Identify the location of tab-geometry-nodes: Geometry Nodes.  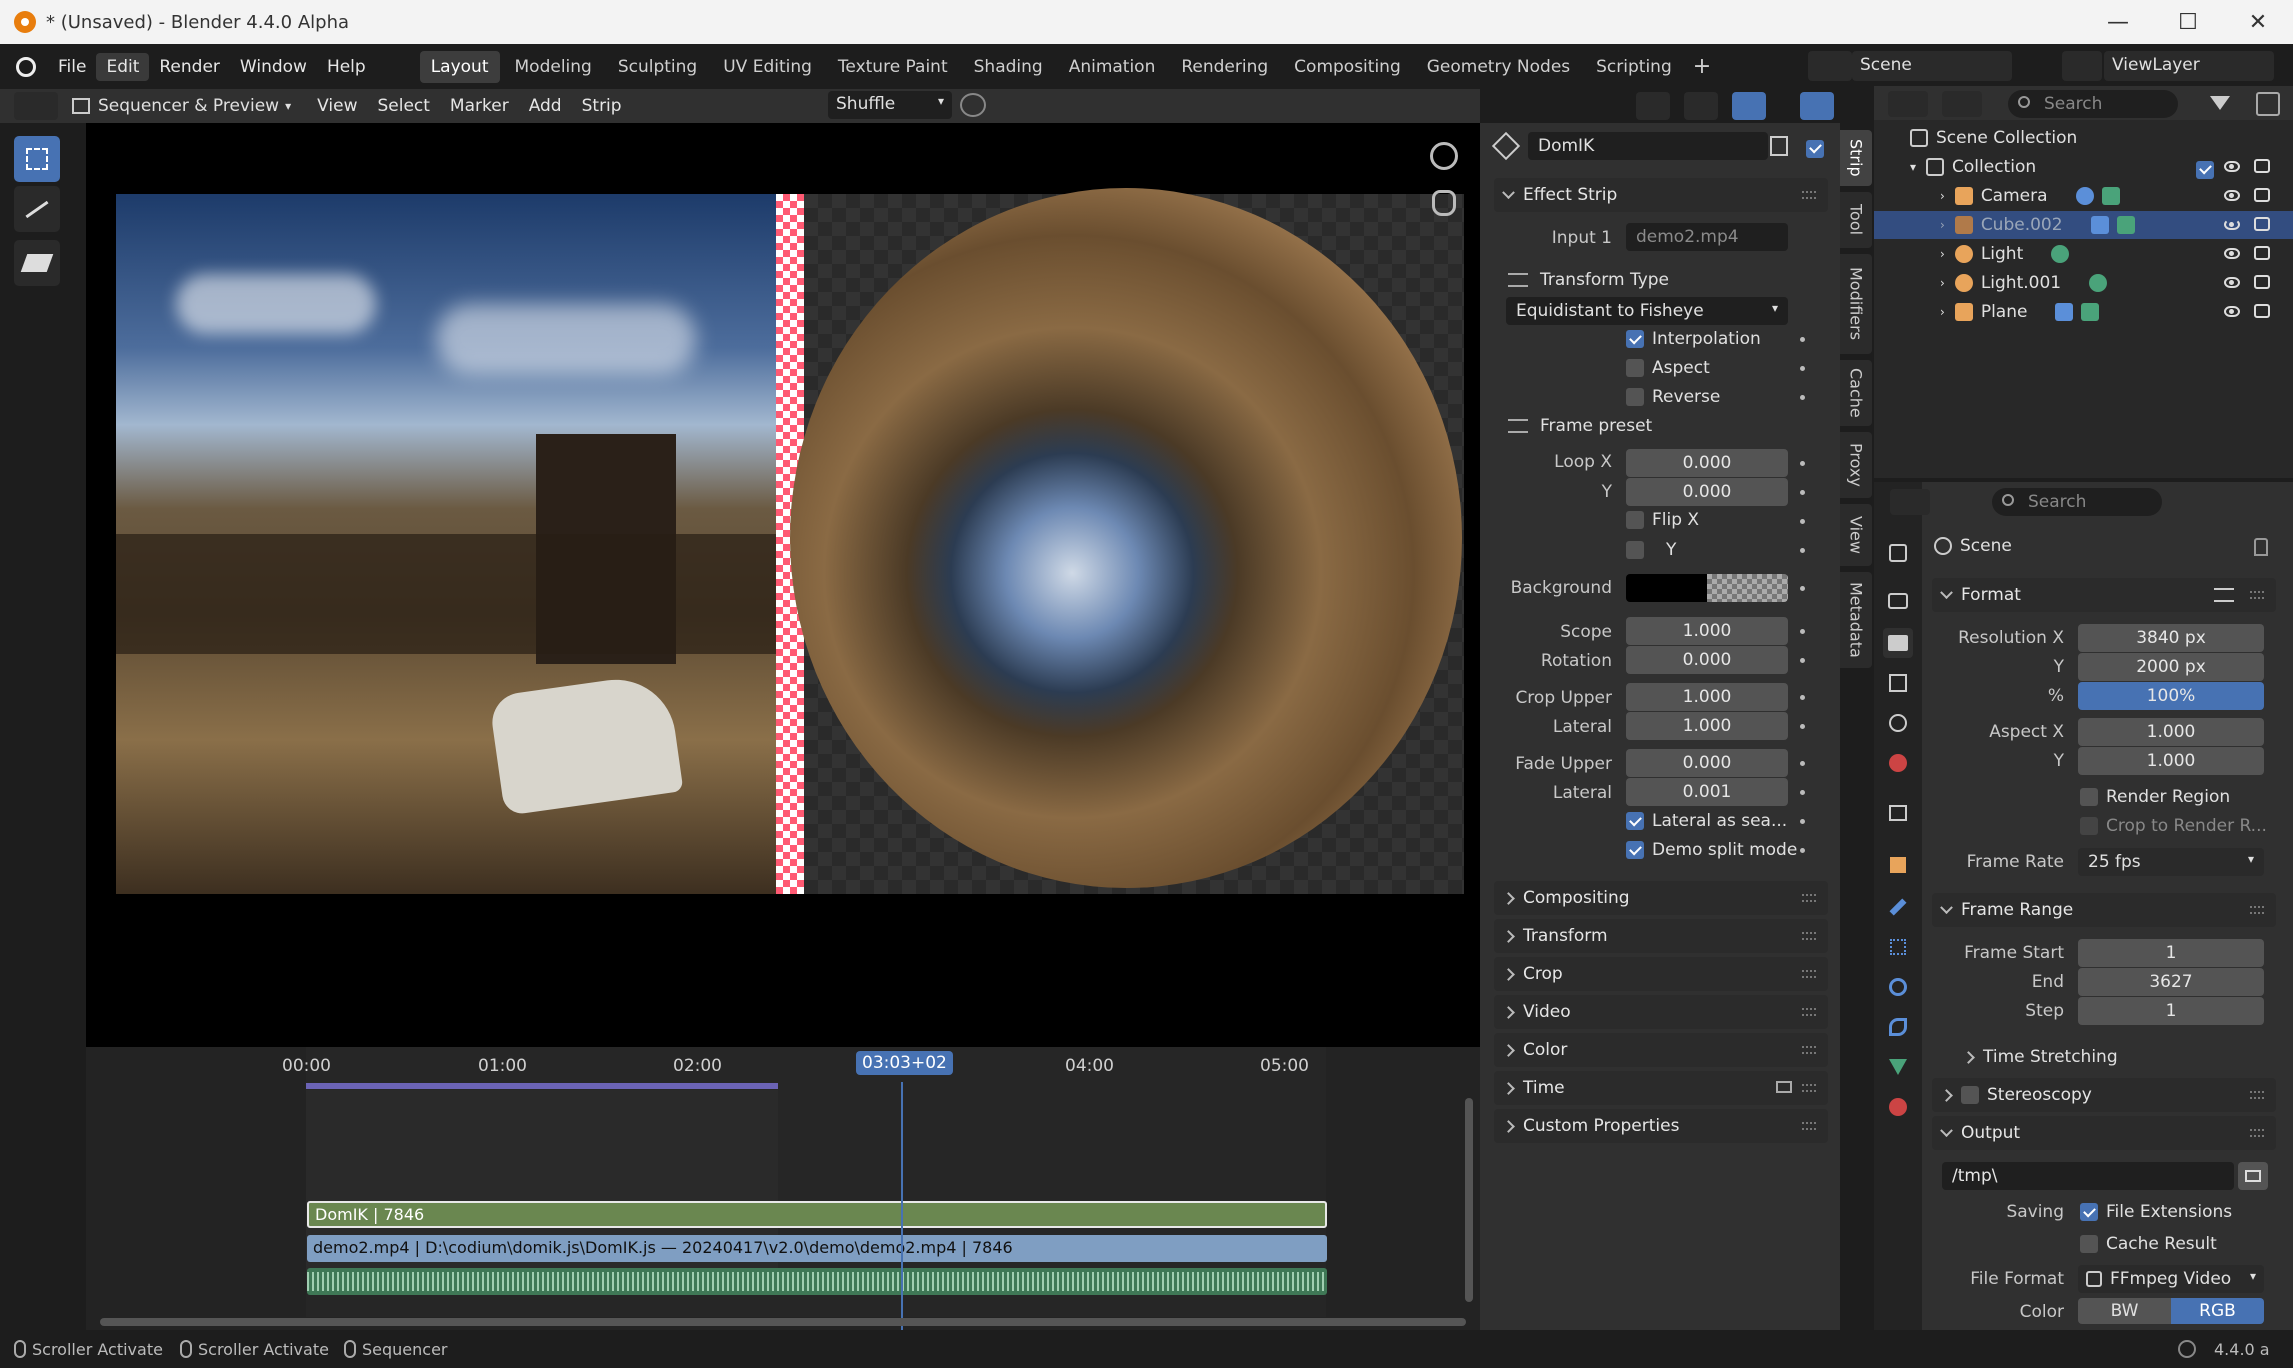
(1498, 67).